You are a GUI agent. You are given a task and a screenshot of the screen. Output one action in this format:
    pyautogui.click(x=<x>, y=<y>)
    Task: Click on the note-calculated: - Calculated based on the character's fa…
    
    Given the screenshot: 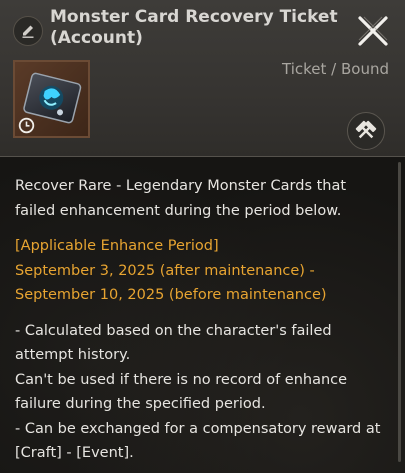 What is the action you would take?
    pyautogui.click(x=173, y=343)
    